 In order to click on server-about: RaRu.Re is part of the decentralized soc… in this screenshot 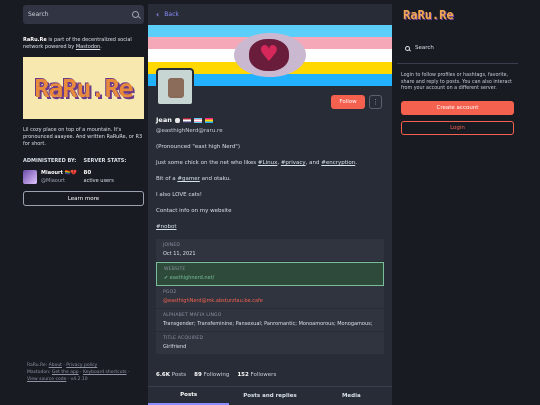, I will do `click(83, 44)`.